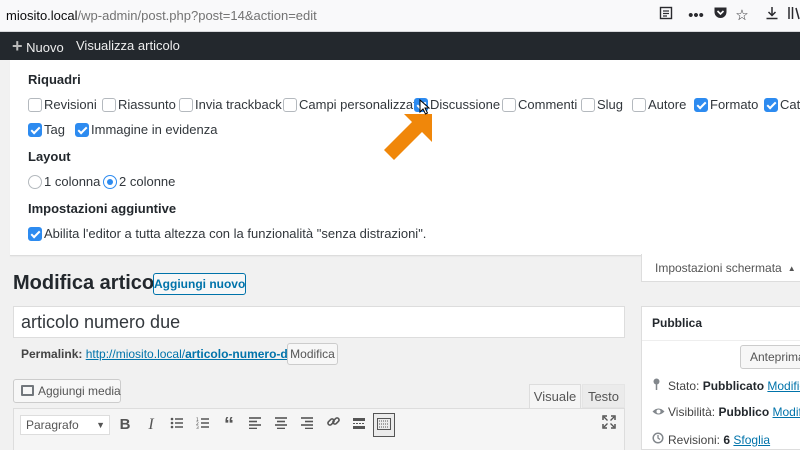 The width and height of the screenshot is (800, 450). I want to click on visibility-edit-link: Modifica, so click(786, 412).